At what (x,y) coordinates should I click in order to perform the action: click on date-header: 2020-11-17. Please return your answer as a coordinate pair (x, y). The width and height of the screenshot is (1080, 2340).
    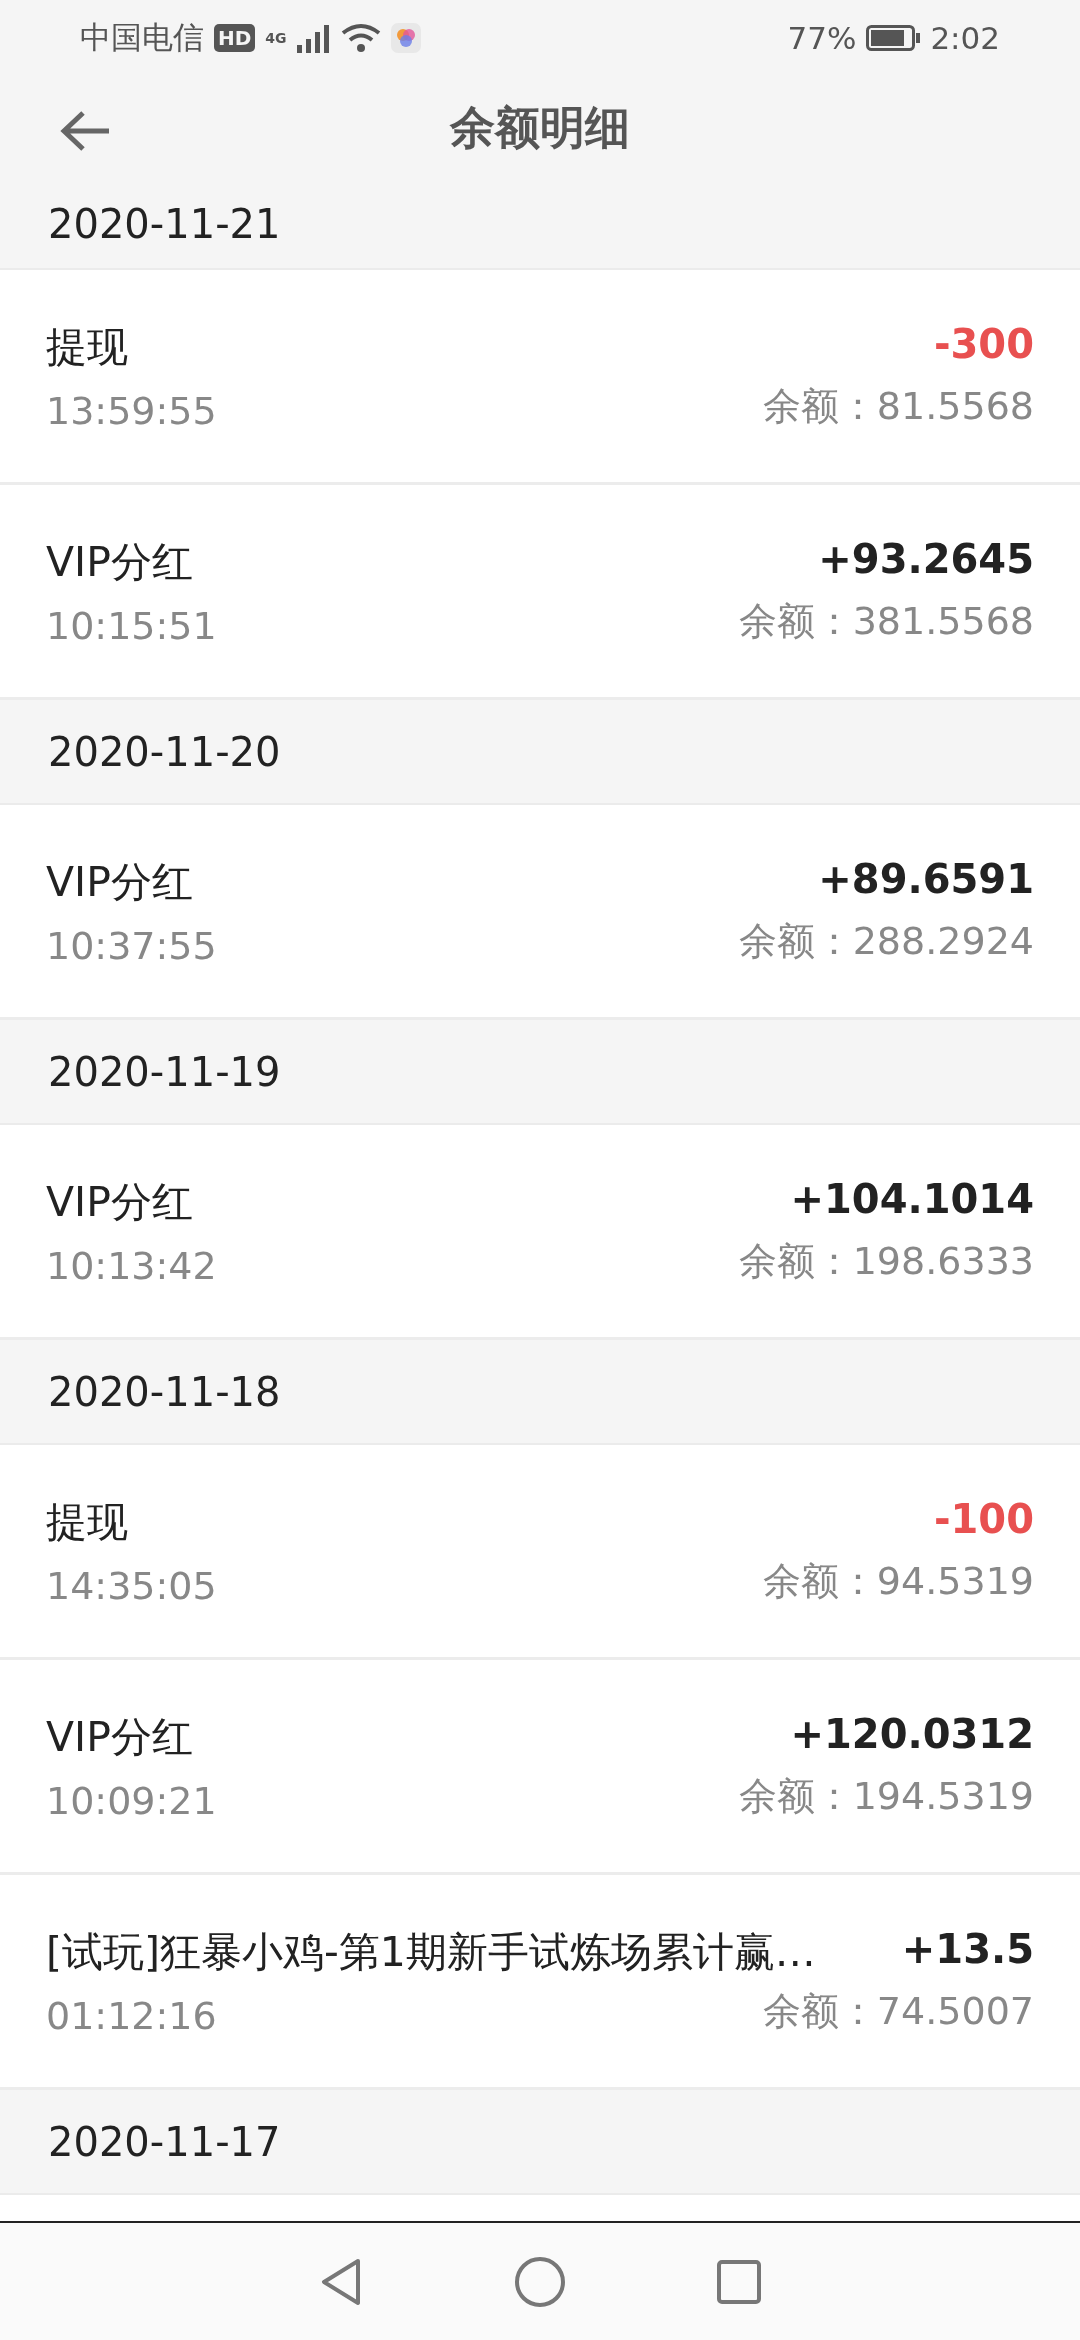
    Looking at the image, I should click on (164, 2141).